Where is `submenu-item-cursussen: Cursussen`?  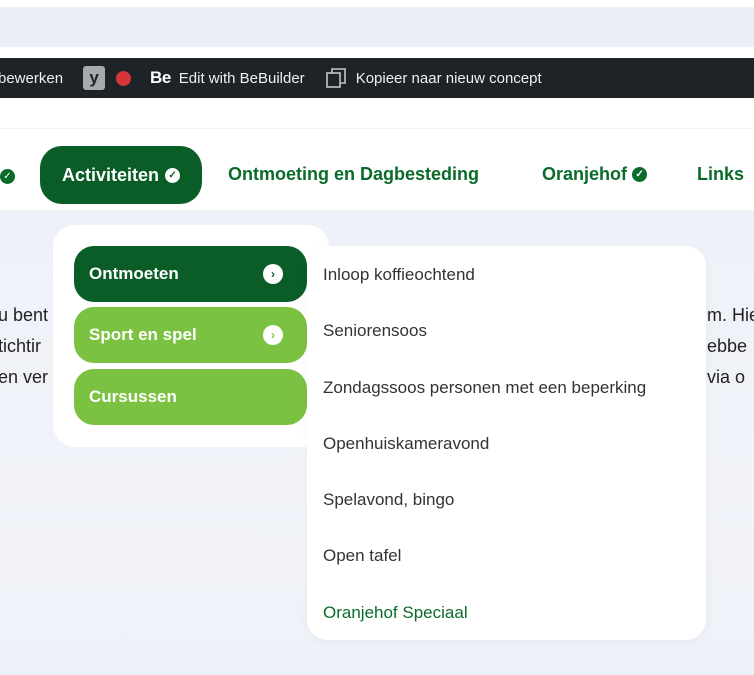 submenu-item-cursussen: Cursussen is located at coordinates (190, 397).